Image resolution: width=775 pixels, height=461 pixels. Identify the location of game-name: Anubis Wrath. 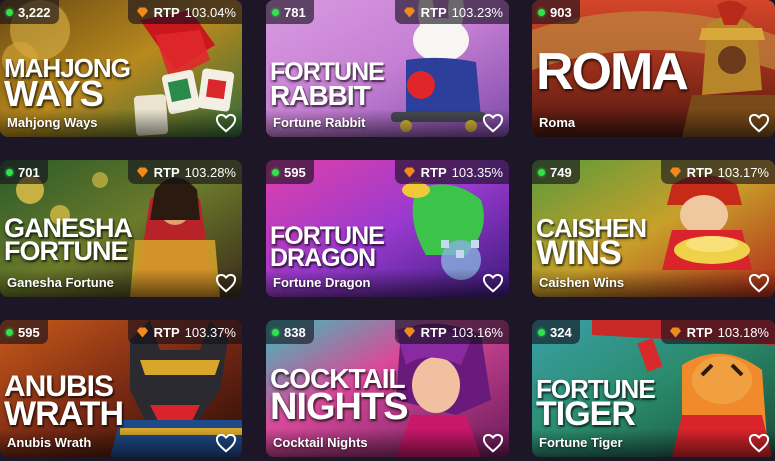
(49, 442).